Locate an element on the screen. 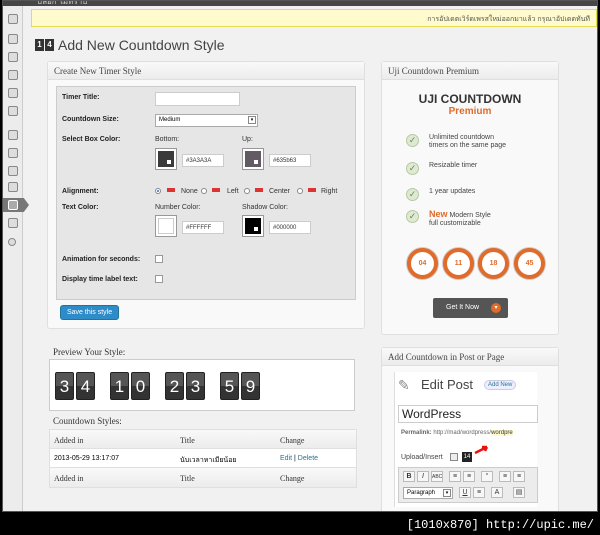 Image resolution: width=600 pixels, height=535 pixels. column-header: Title is located at coordinates (187, 440).